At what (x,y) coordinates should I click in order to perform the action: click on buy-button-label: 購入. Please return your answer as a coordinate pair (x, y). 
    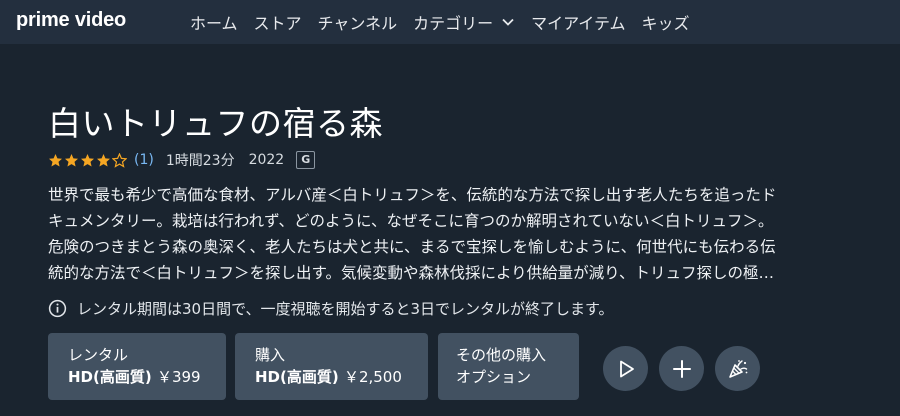
    Looking at the image, I should click on (270, 355).